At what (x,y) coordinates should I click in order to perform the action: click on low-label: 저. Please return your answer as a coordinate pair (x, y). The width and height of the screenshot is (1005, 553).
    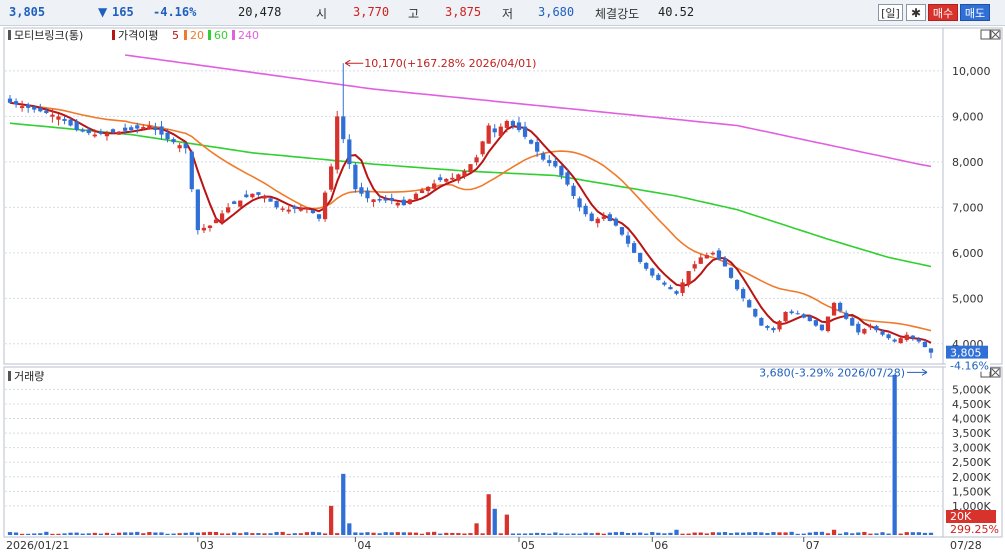
    Looking at the image, I should click on (508, 14).